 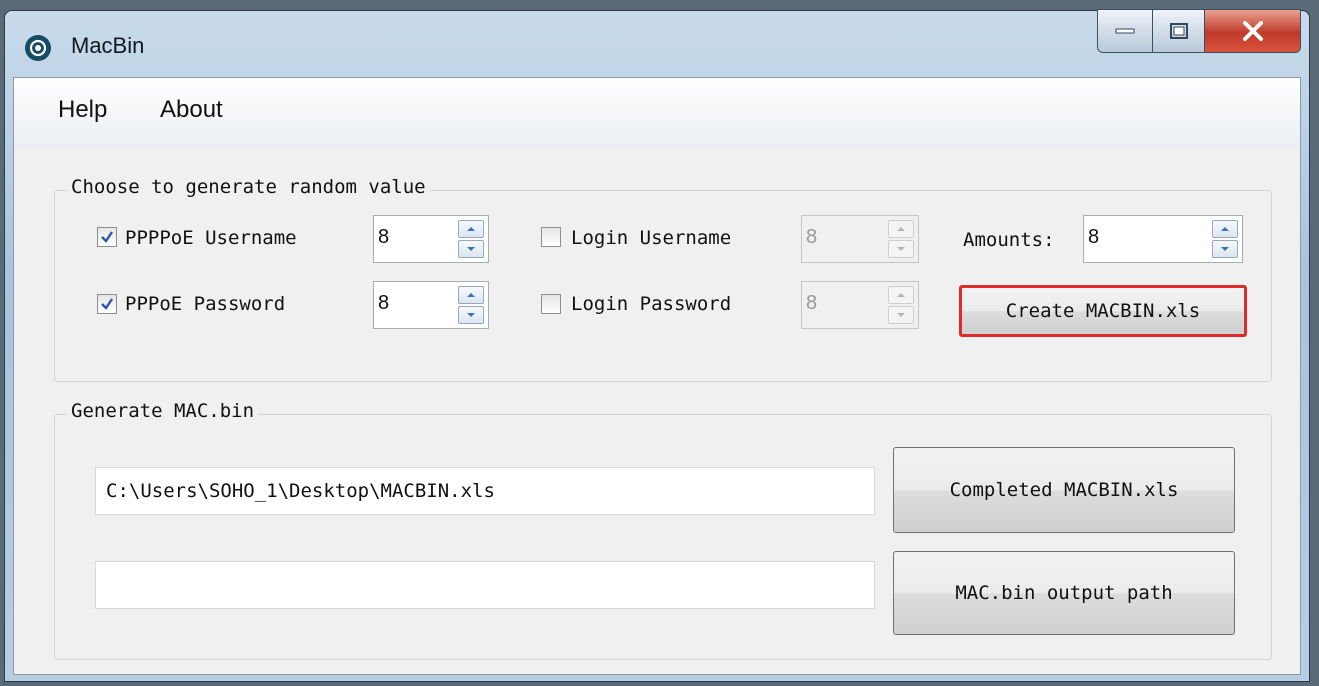 What do you see at coordinates (191, 110) in the screenshot?
I see `menu-about: About` at bounding box center [191, 110].